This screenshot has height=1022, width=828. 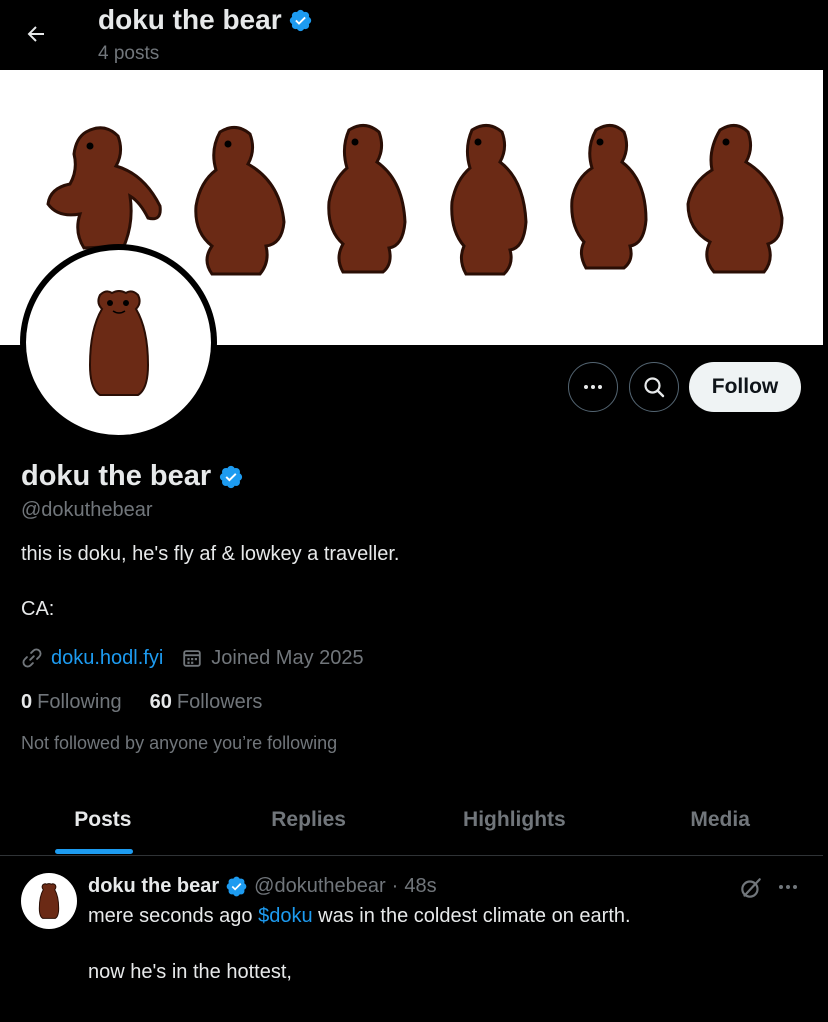 I want to click on post-text-segment: was in the coldest climate on earth., so click(x=471, y=916).